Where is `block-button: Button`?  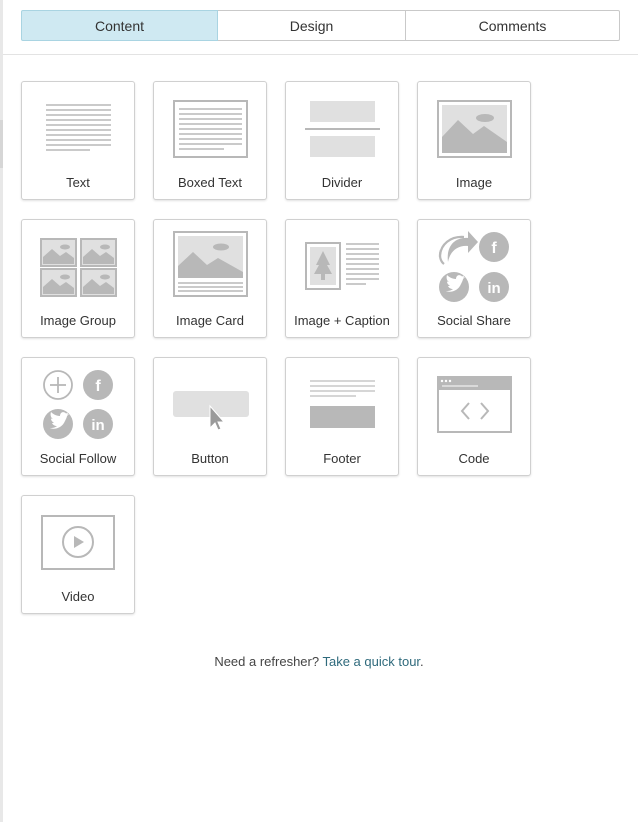
block-button: Button is located at coordinates (210, 416).